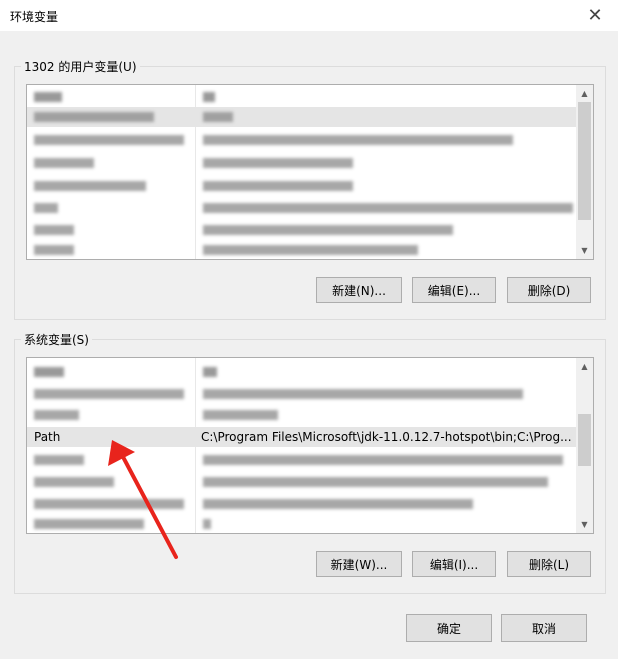 The height and width of the screenshot is (659, 618). Describe the element at coordinates (47, 437) in the screenshot. I see `path-name: Path` at that location.